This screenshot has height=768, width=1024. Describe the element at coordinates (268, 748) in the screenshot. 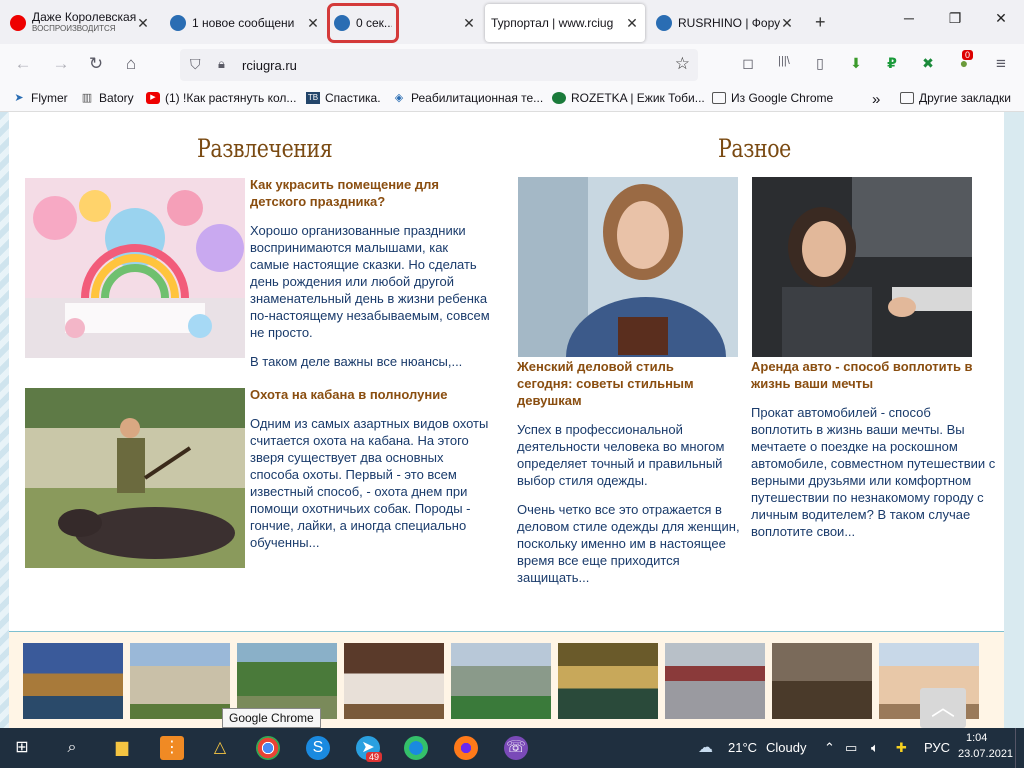

I see `chrome-icon` at that location.